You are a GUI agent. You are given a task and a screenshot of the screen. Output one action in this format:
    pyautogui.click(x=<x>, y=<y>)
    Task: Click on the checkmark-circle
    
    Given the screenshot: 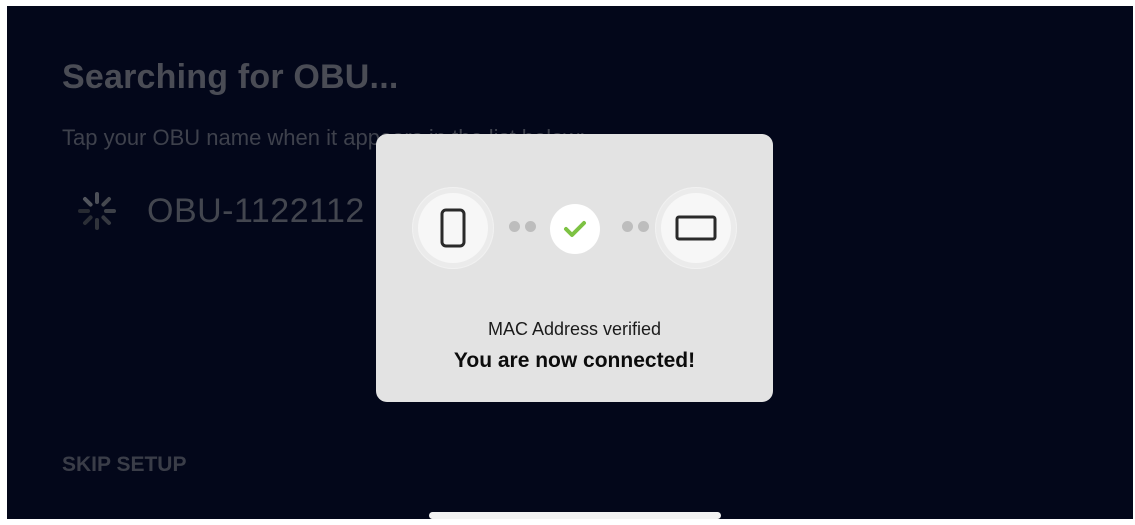 What is the action you would take?
    pyautogui.click(x=575, y=229)
    